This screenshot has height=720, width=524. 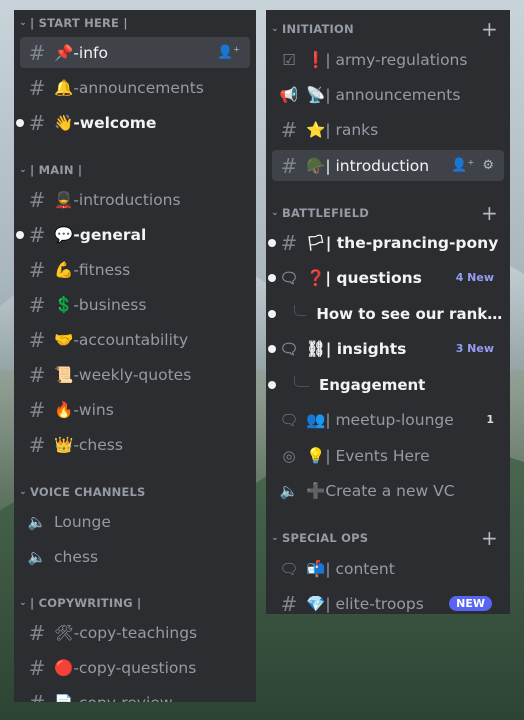 What do you see at coordinates (388, 165) in the screenshot?
I see `channel-introduction: # 🪖 | introduction 👤⁺ ⚙` at bounding box center [388, 165].